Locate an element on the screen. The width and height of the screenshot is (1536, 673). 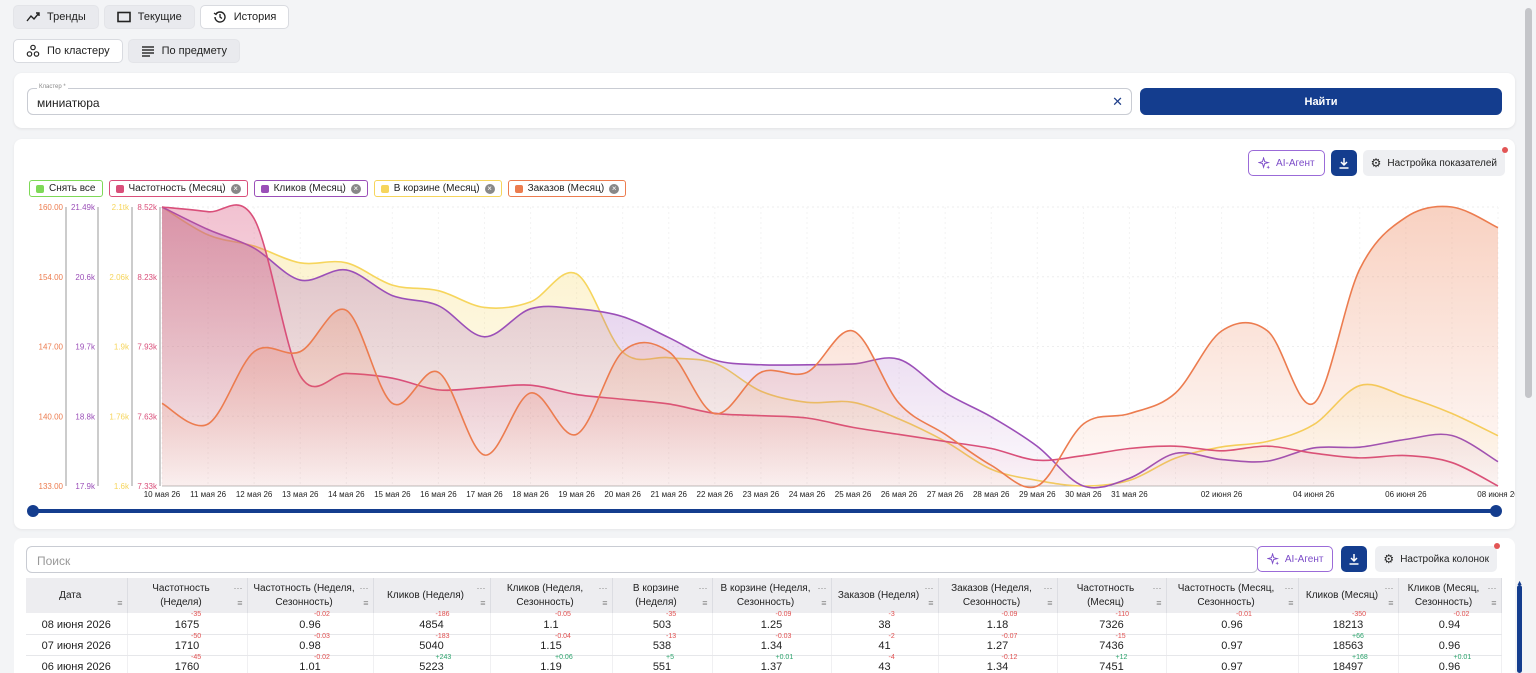
x-tick-label: 30 мая 26 is located at coordinates (1083, 494).